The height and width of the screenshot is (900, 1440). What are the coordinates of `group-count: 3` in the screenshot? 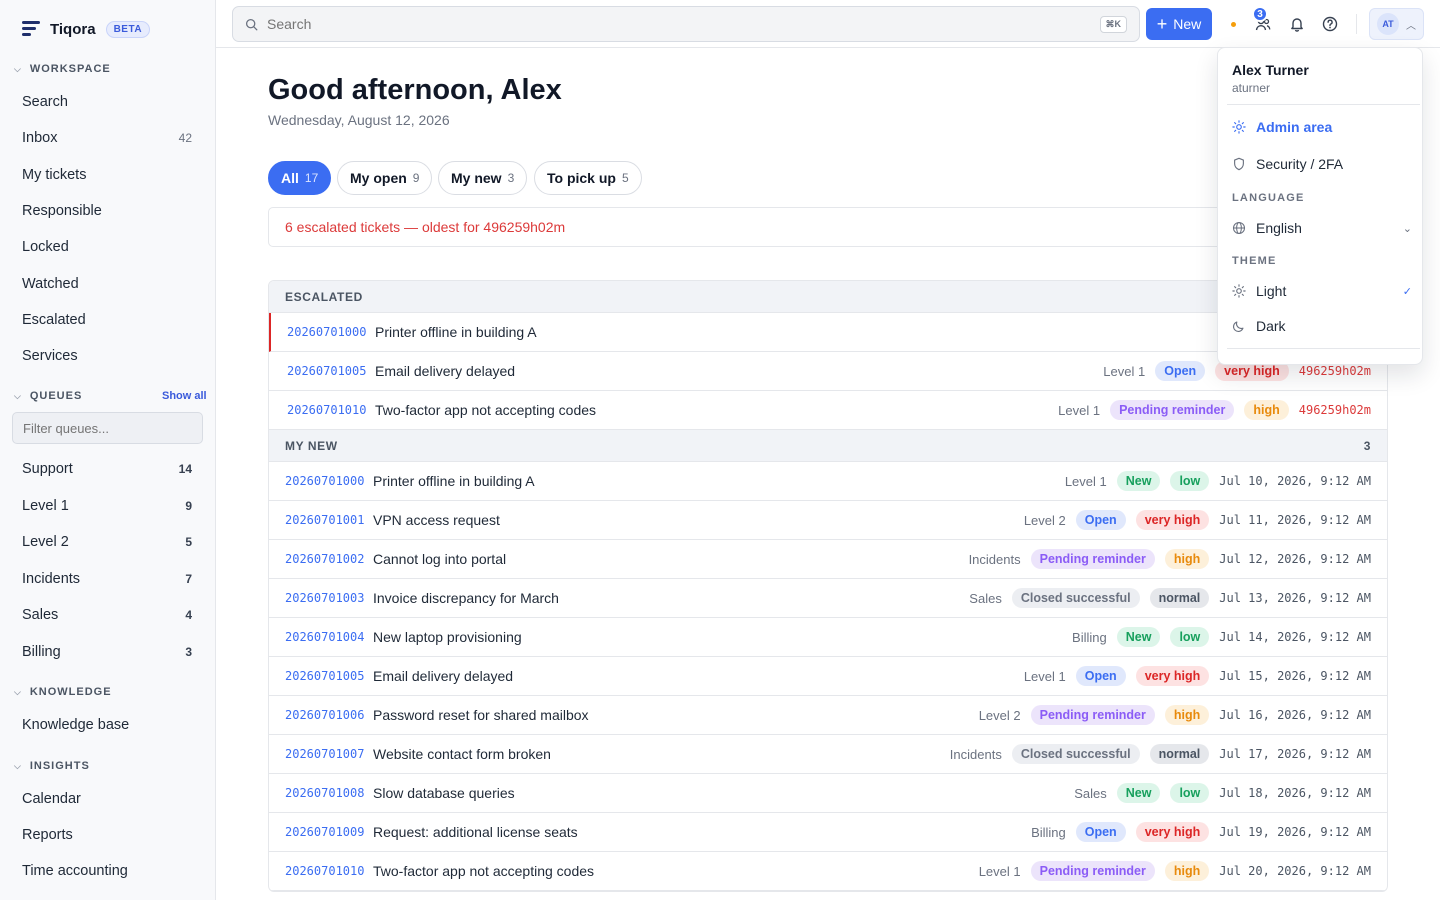 It's located at (1367, 445).